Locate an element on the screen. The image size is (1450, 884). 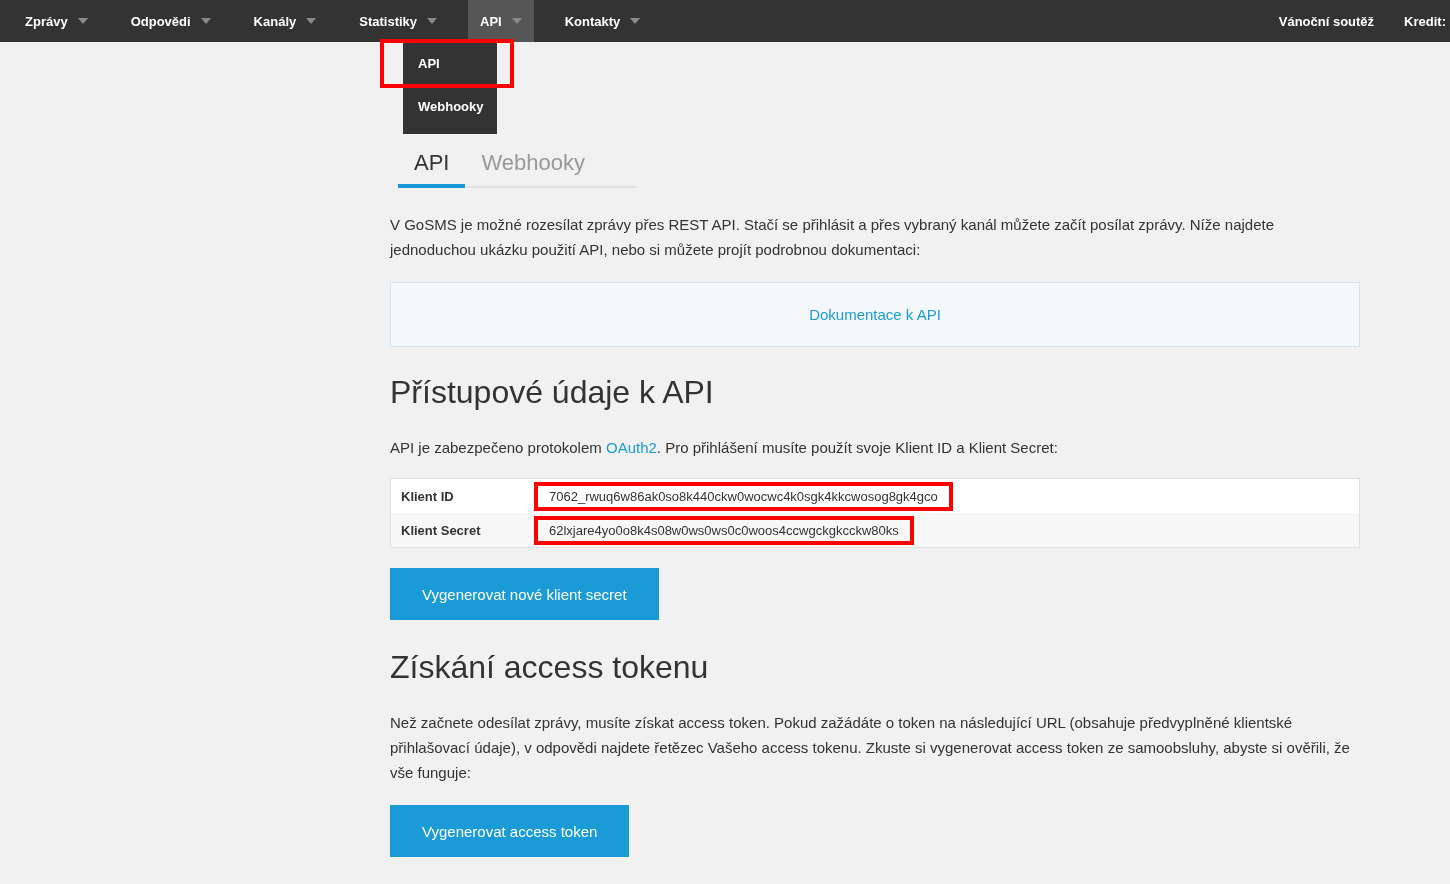
nav-menu-item: Kanály is located at coordinates (285, 21).